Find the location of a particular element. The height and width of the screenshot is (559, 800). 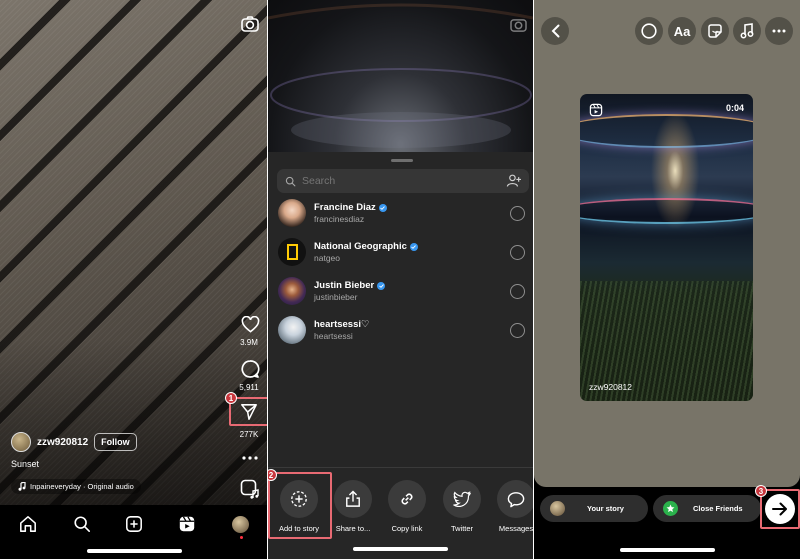

remix-button is located at coordinates (250, 489).